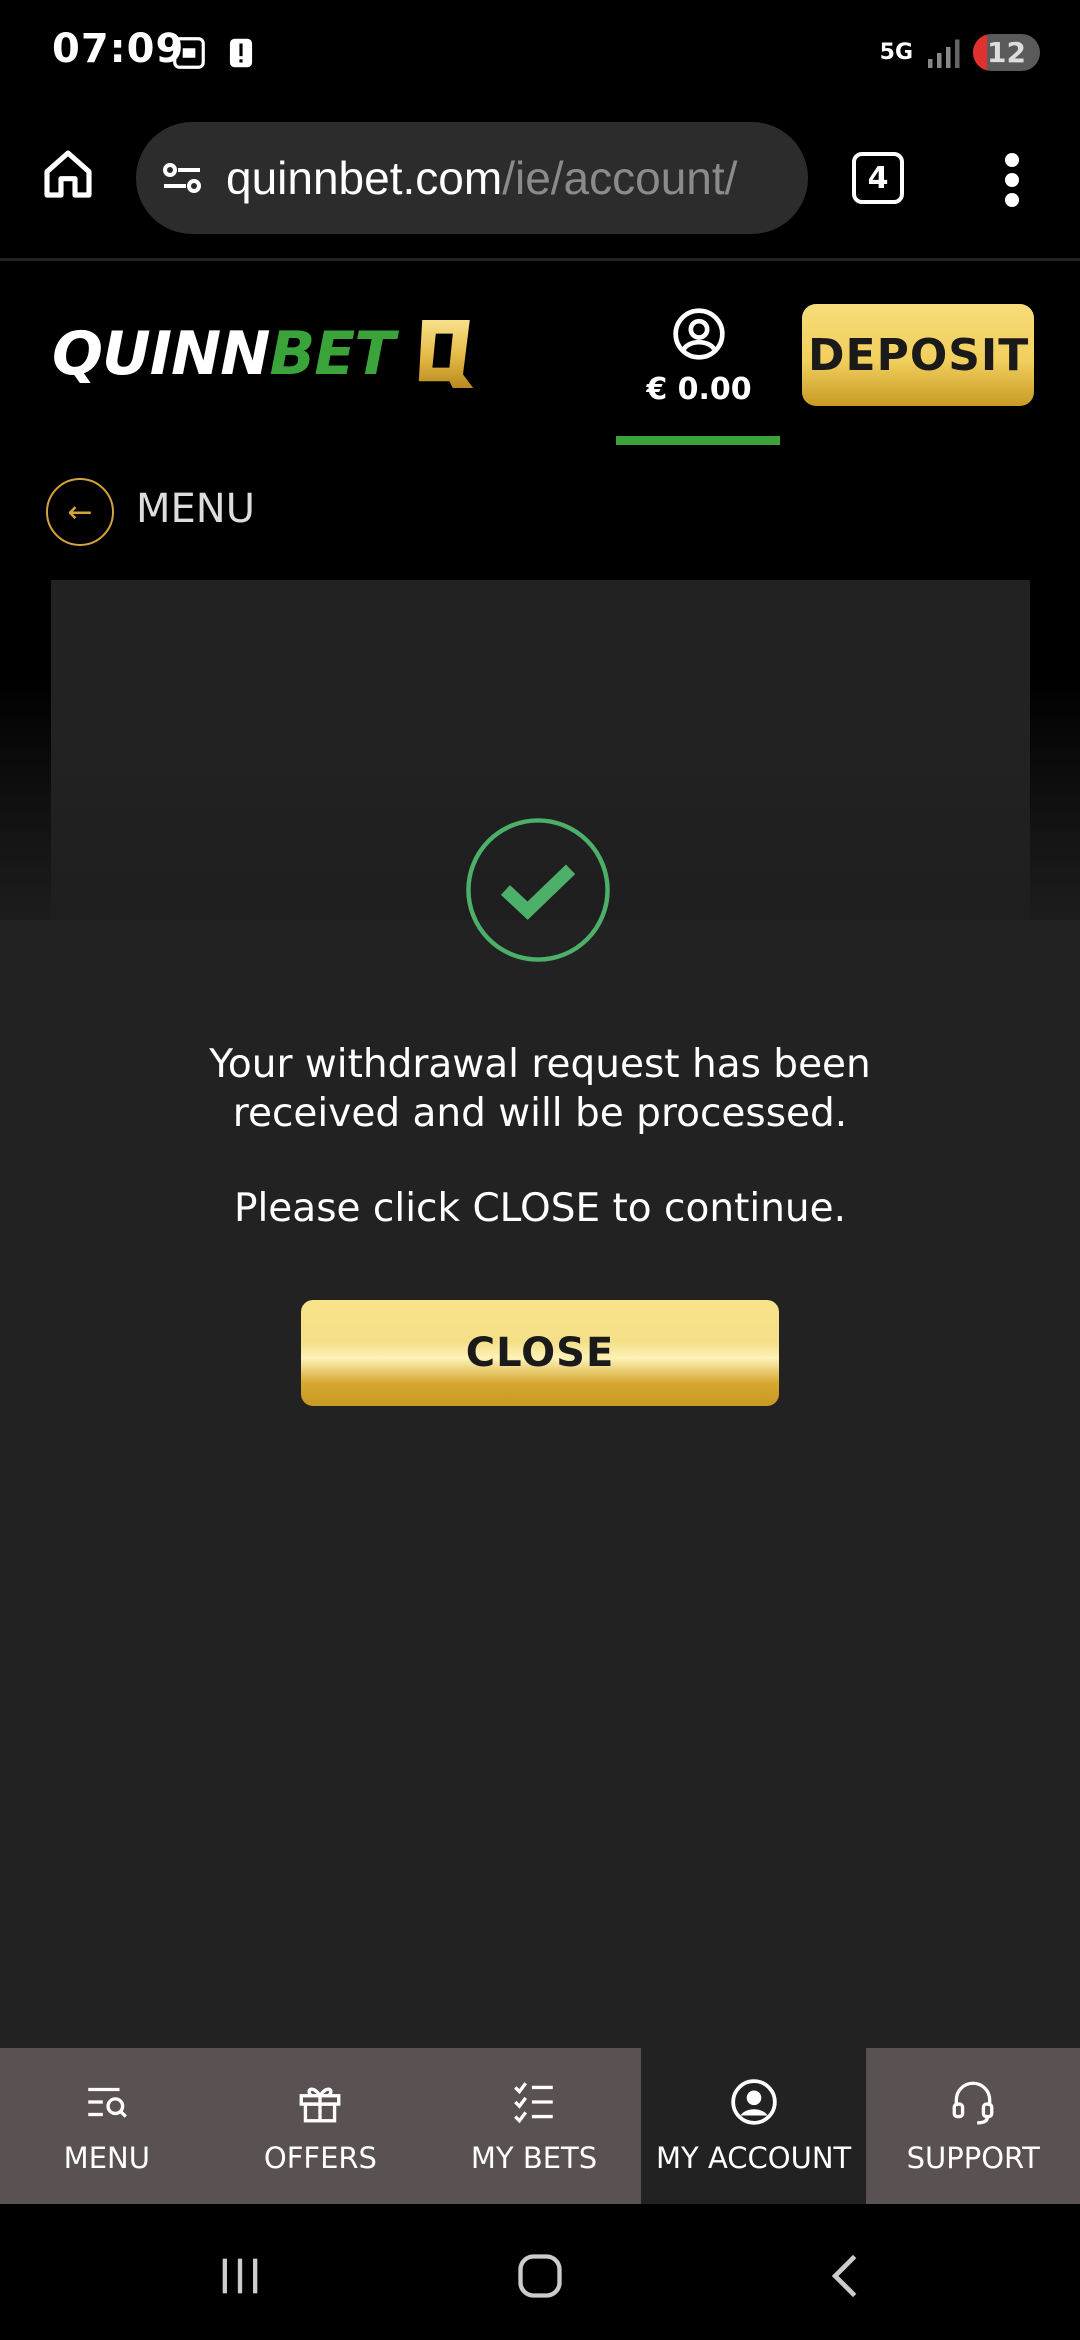  I want to click on alert-icon, so click(241, 53).